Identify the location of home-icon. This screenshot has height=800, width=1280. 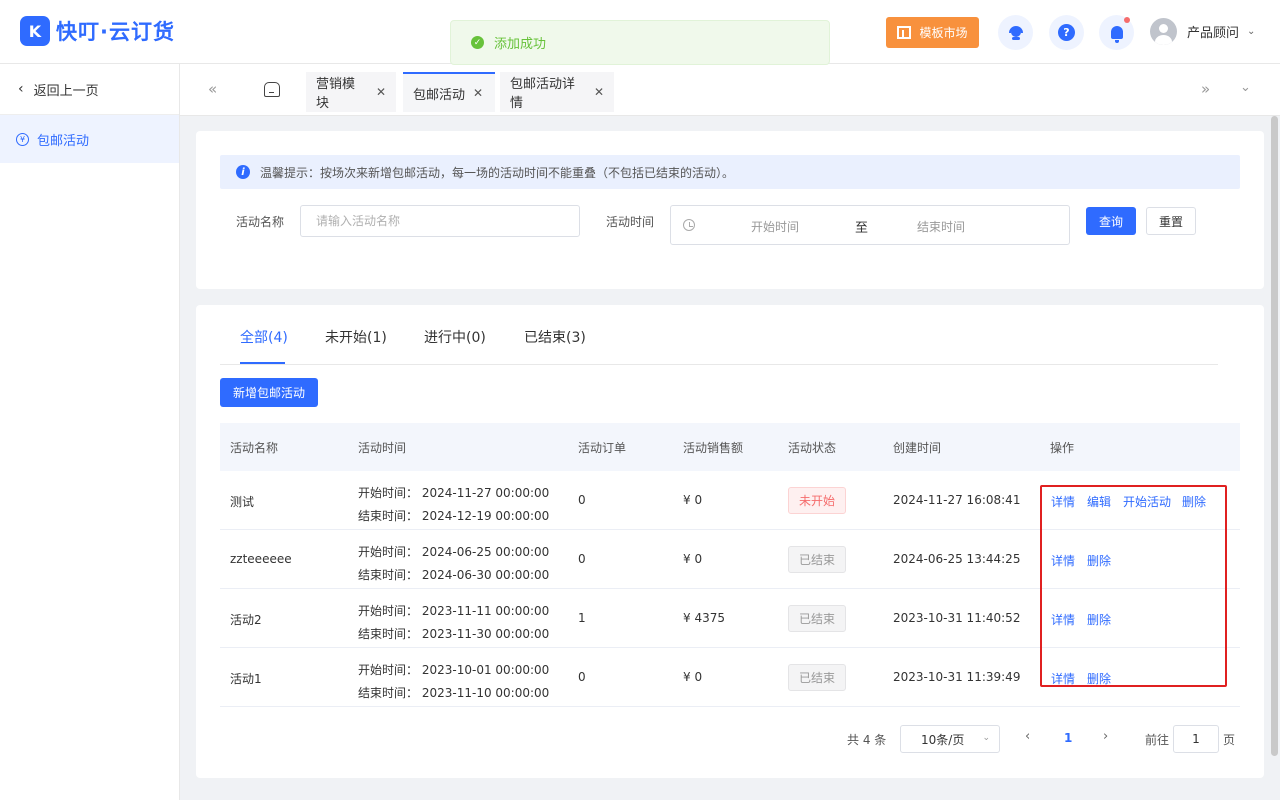
(272, 89).